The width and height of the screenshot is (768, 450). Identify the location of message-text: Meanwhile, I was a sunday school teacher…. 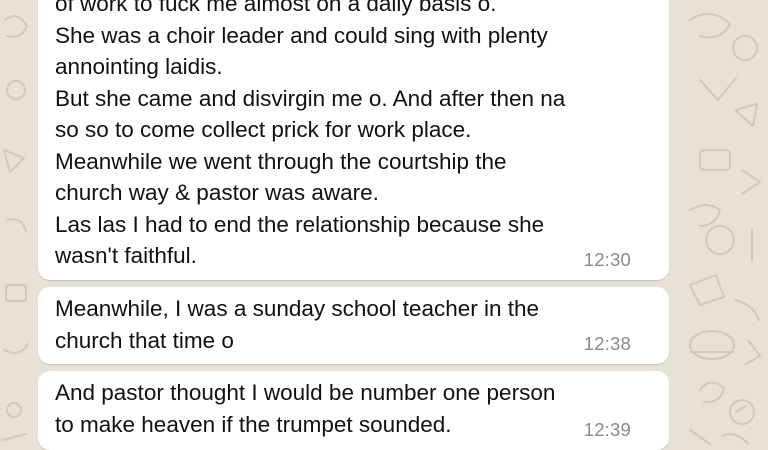
(354, 321).